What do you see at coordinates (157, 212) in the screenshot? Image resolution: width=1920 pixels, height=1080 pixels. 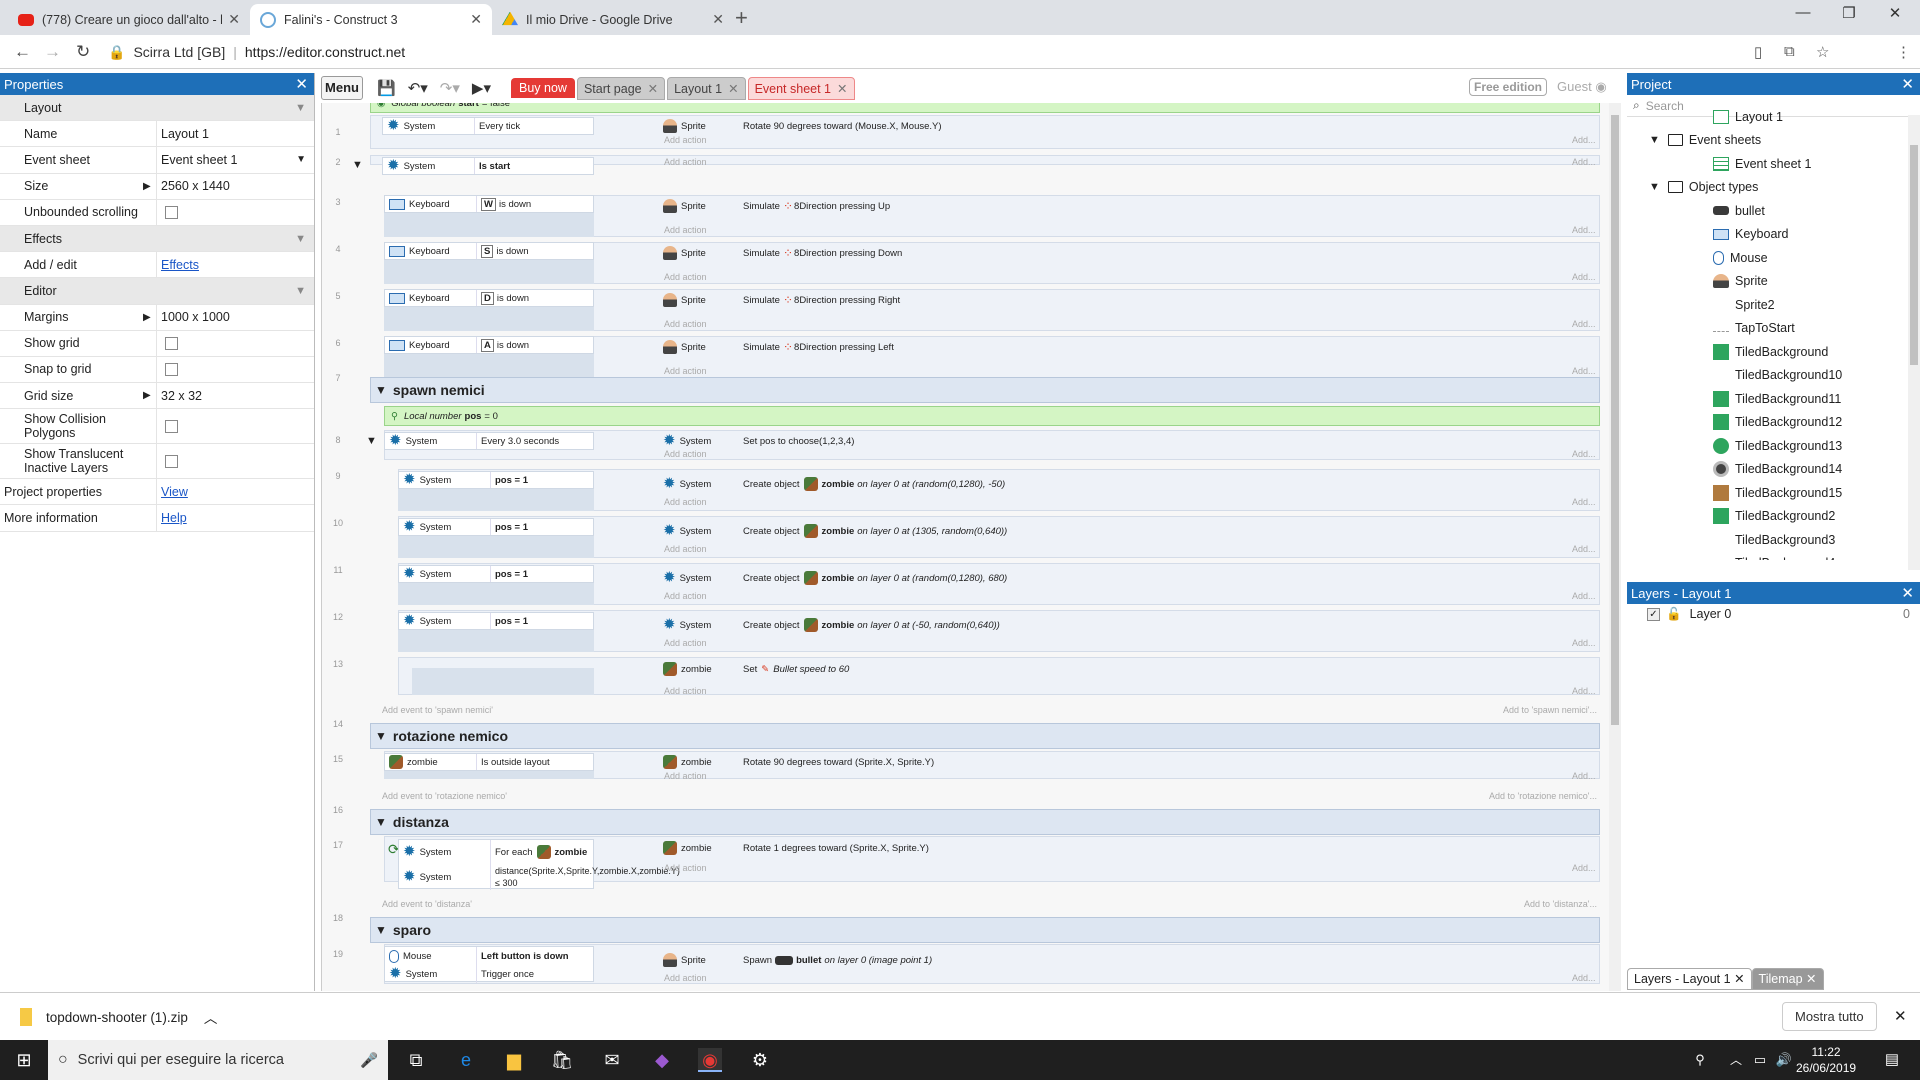 I see `property-row: Unbounded scrolling` at bounding box center [157, 212].